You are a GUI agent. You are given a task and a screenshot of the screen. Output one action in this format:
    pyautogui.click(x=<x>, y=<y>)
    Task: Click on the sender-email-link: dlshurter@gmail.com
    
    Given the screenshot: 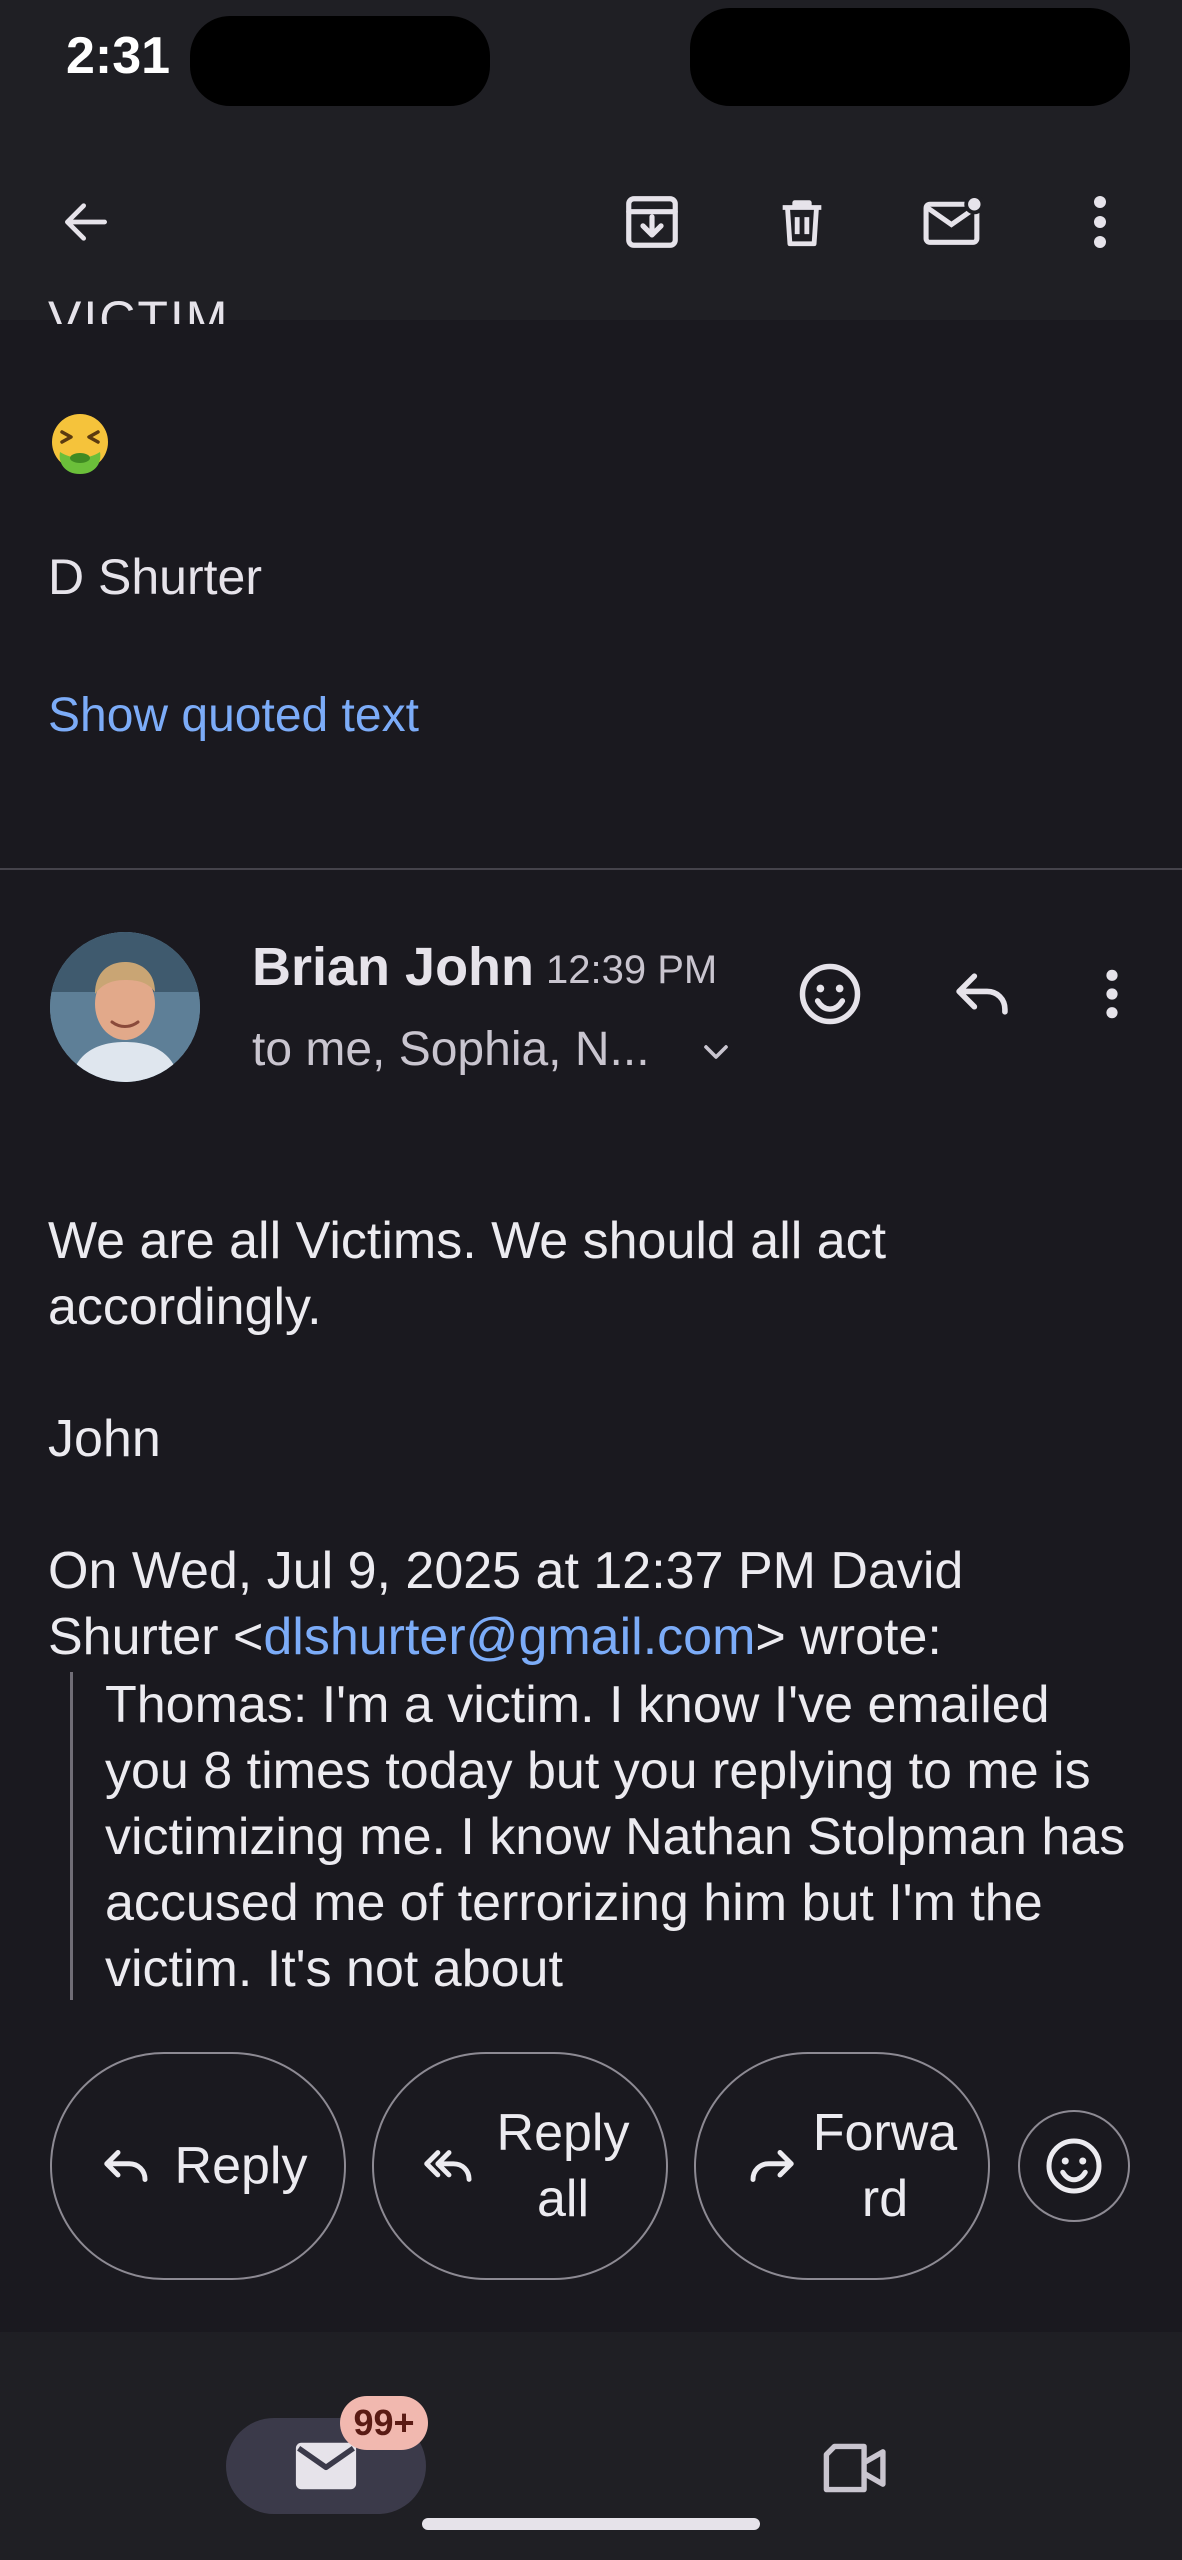 What is the action you would take?
    pyautogui.click(x=509, y=1637)
    